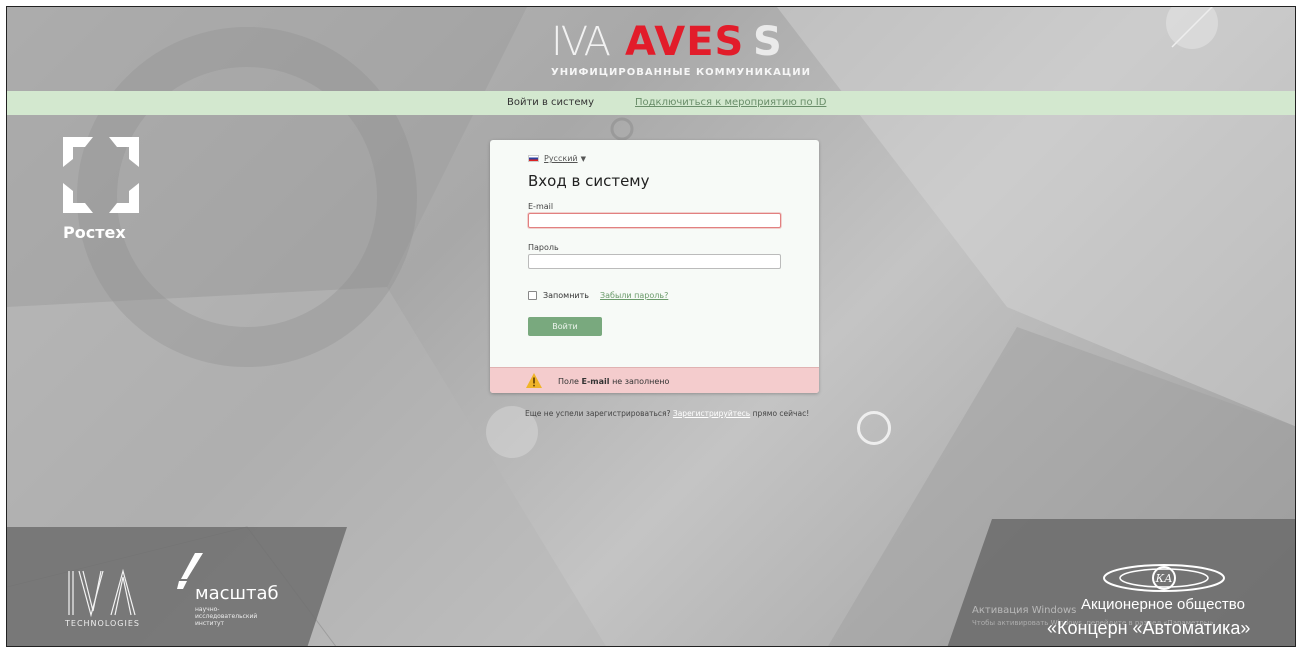 This screenshot has height=653, width=1302. What do you see at coordinates (533, 158) in the screenshot?
I see `russia-flag-icon` at bounding box center [533, 158].